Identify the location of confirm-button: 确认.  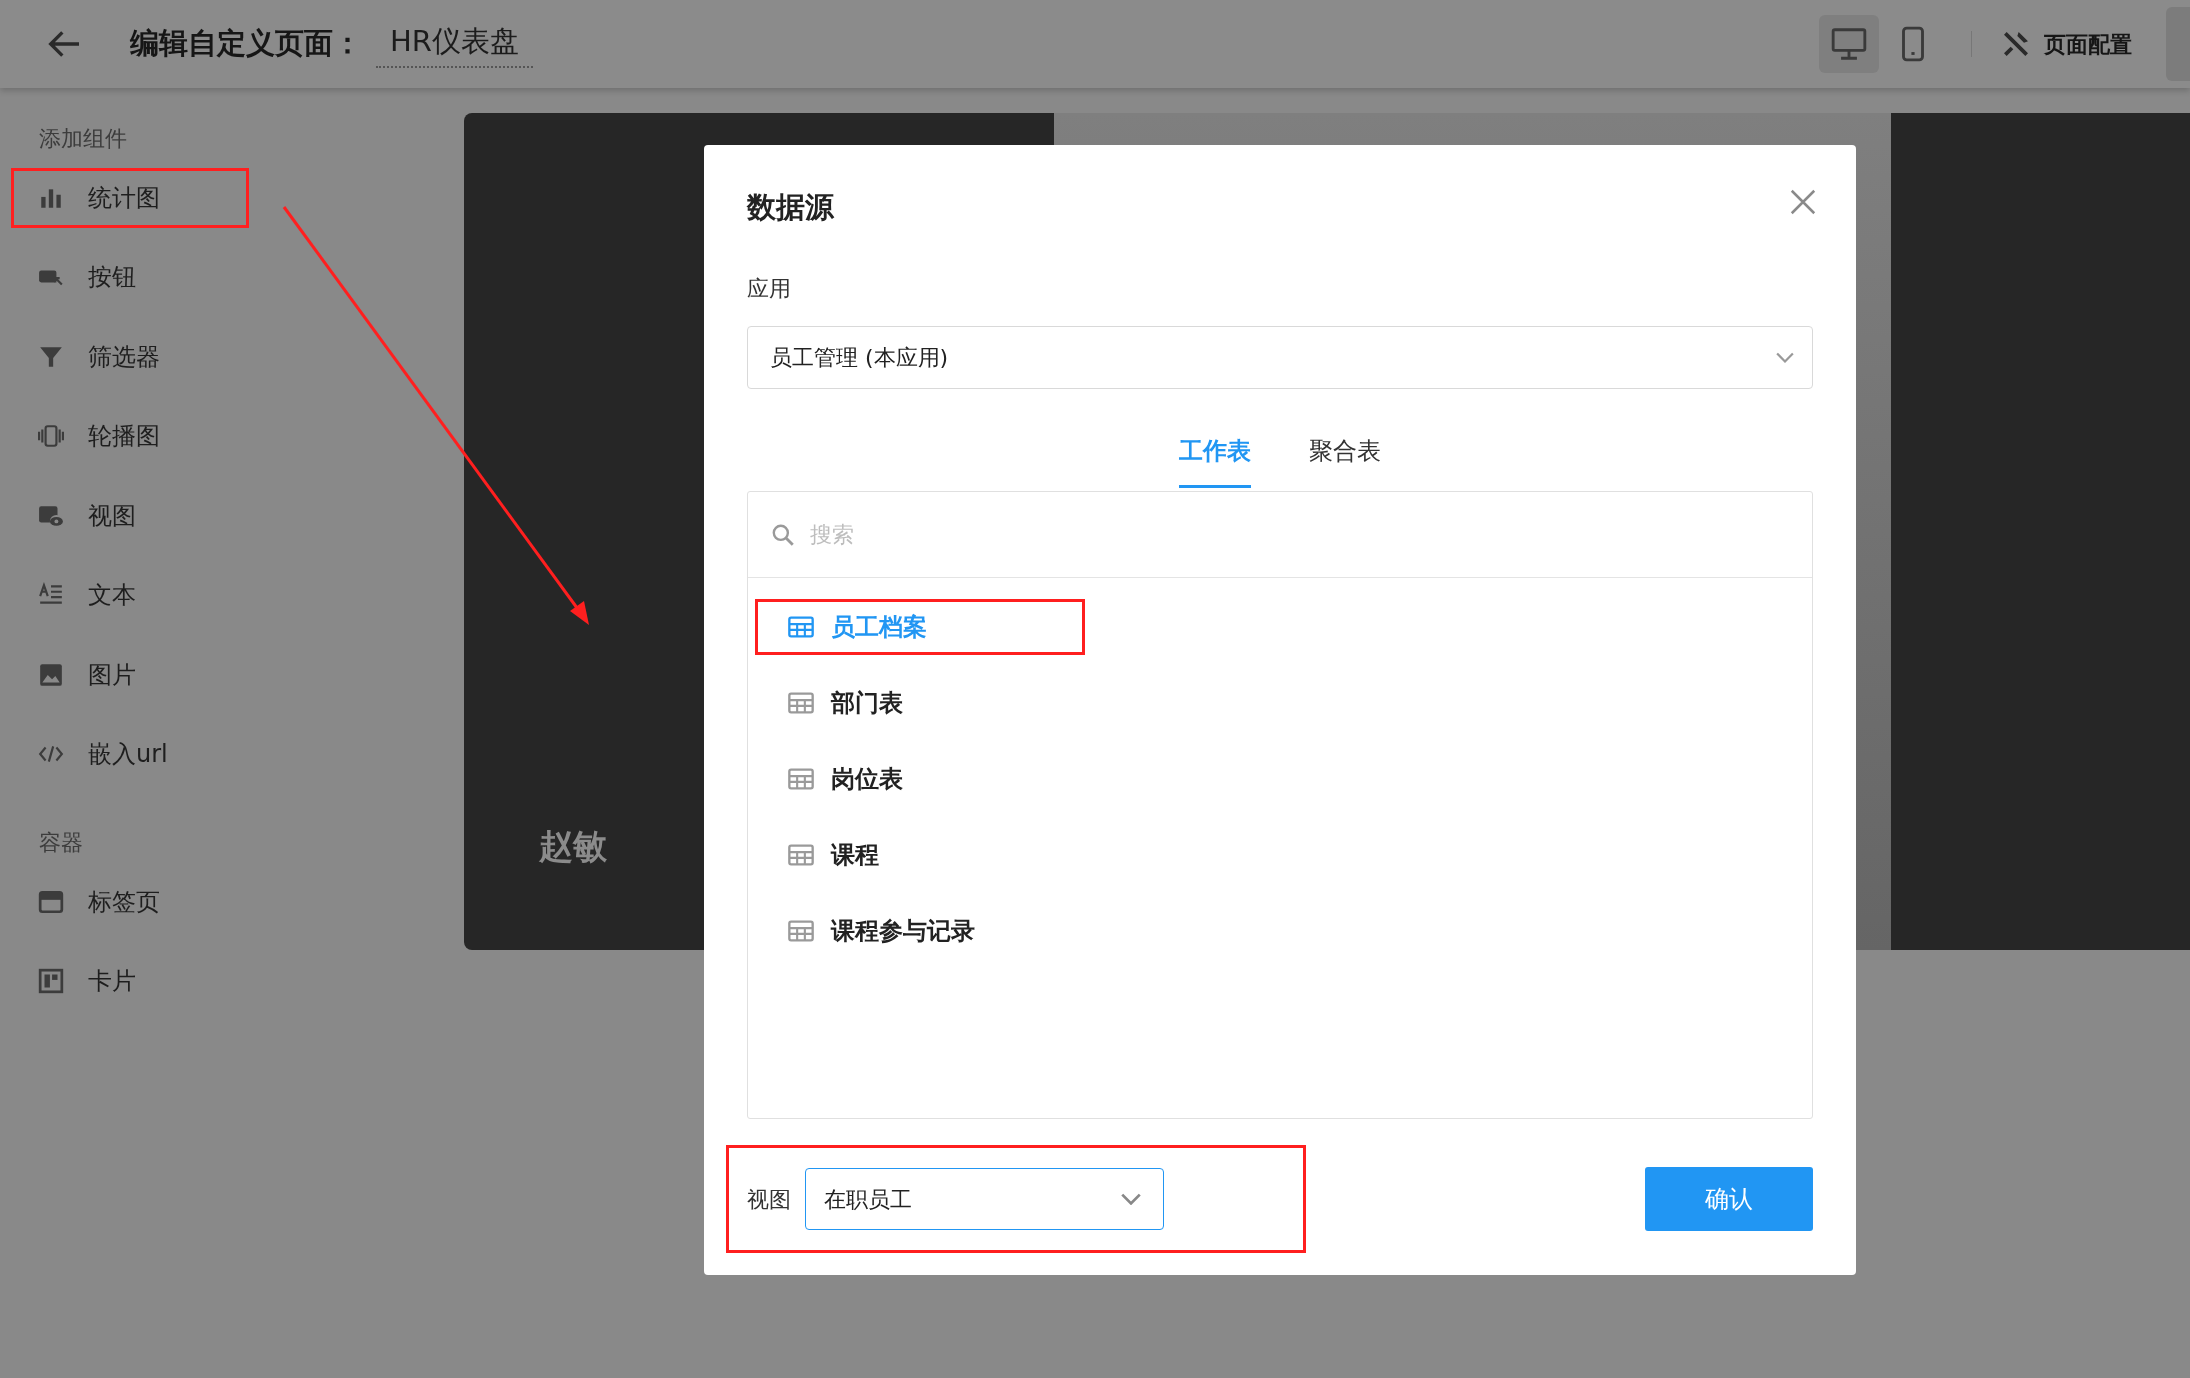
(1729, 1199).